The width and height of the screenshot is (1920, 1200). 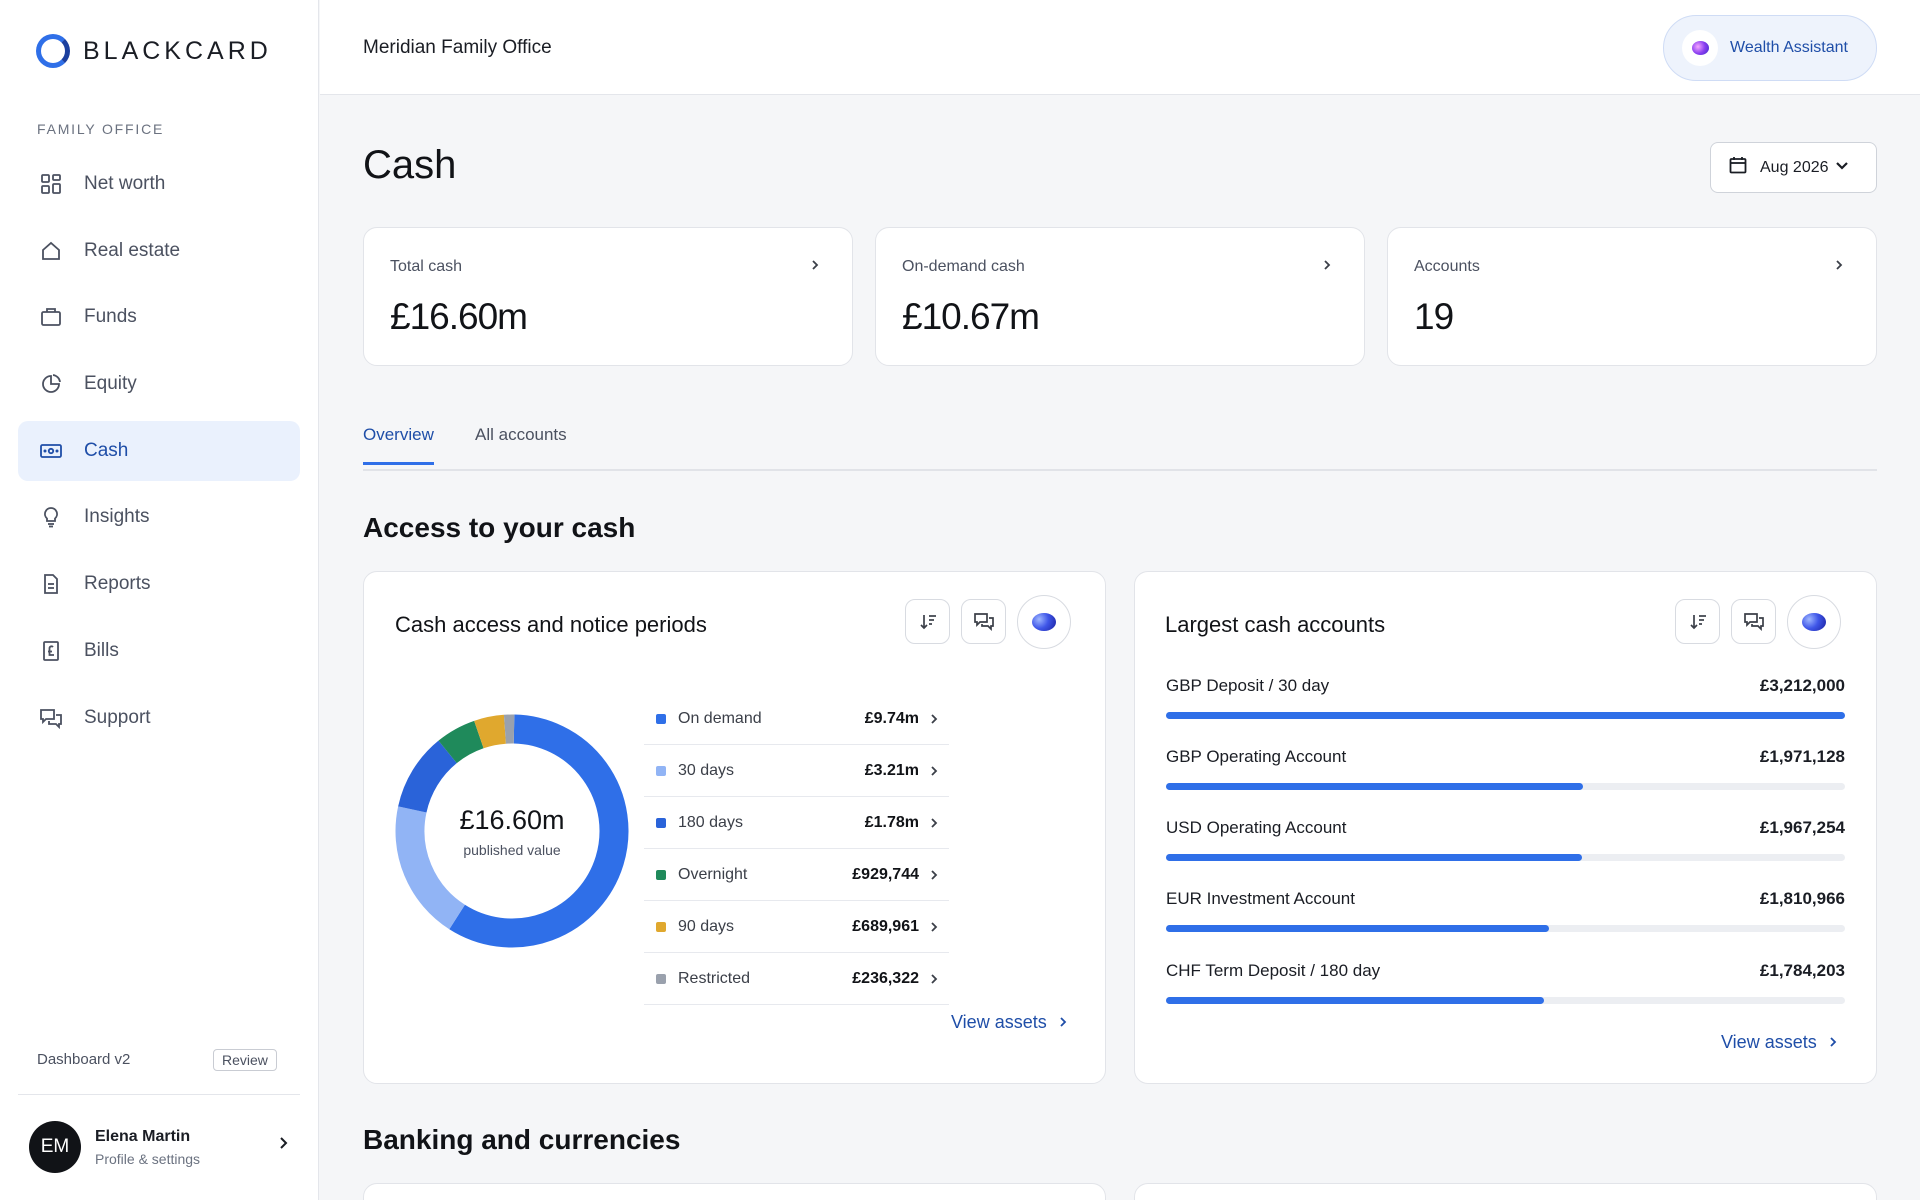 I want to click on sidebar-item-support: Support, so click(x=159, y=718).